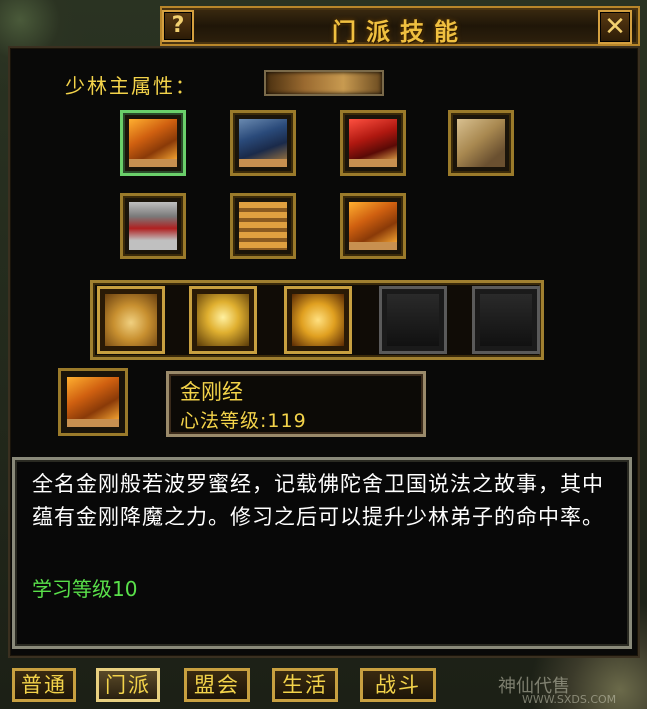 The image size is (647, 709). I want to click on golden-skull-icon, so click(223, 320).